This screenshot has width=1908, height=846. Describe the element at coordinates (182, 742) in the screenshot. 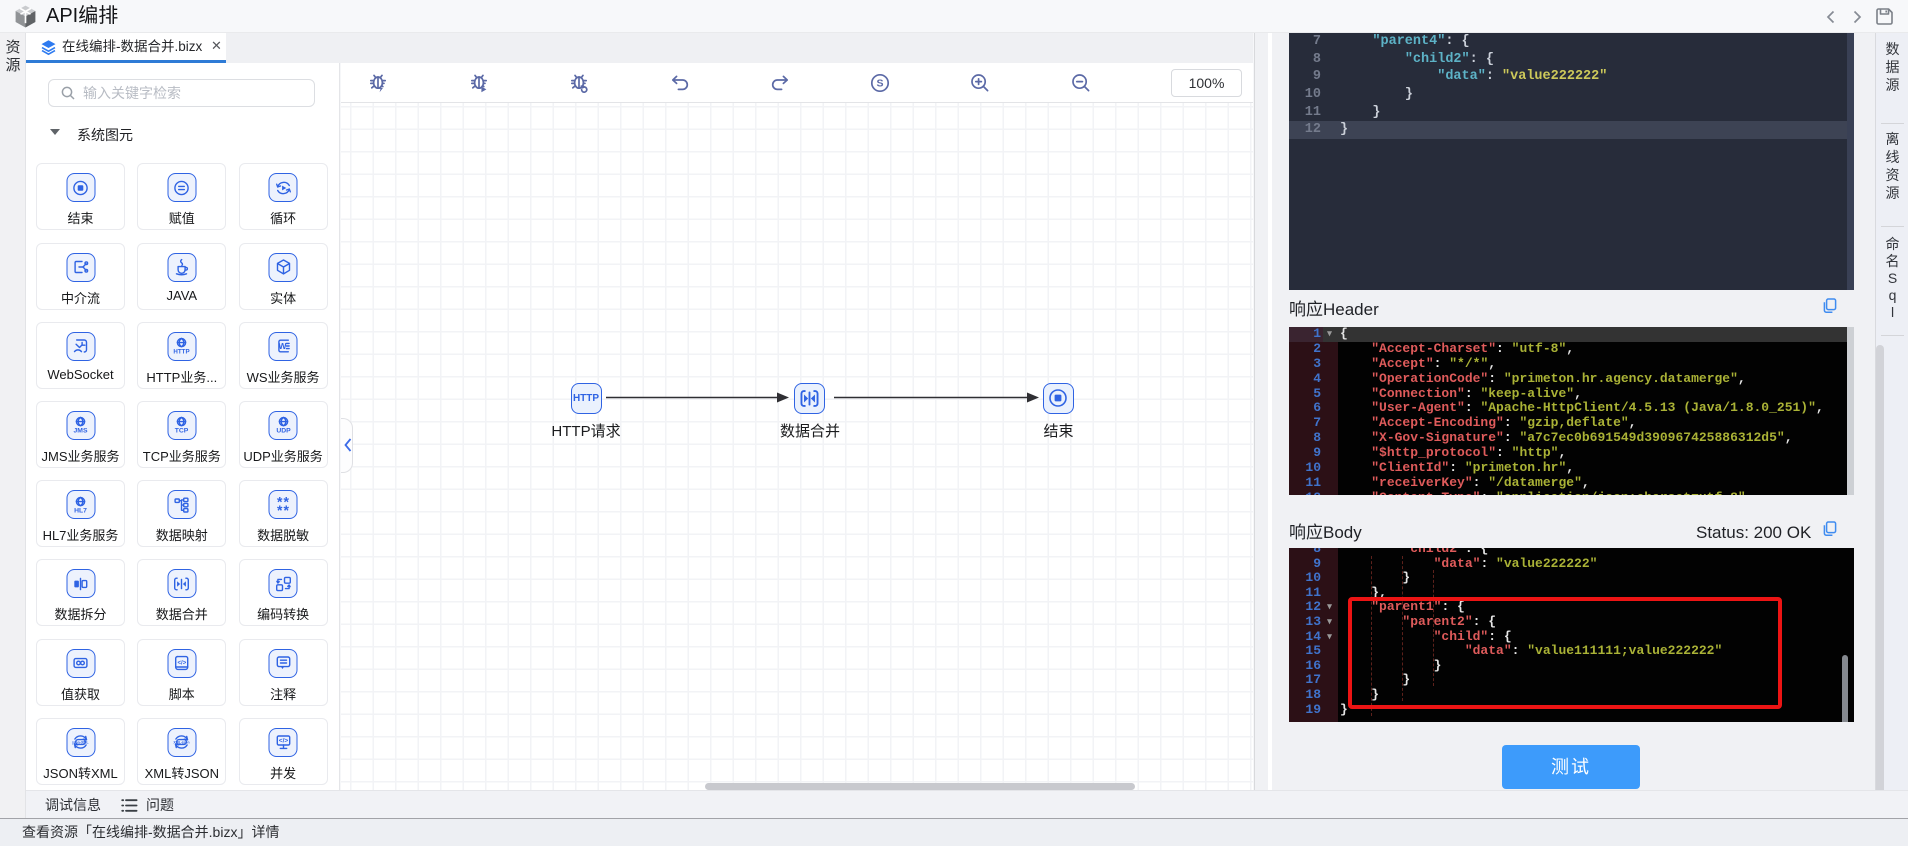

I see `svg-text: XML-json` at that location.